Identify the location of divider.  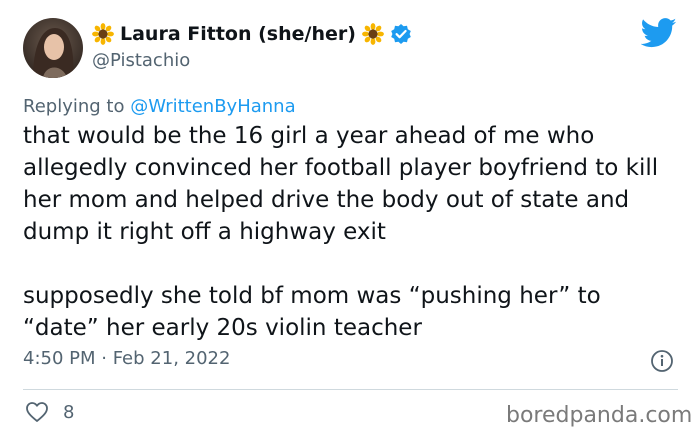
(350, 389).